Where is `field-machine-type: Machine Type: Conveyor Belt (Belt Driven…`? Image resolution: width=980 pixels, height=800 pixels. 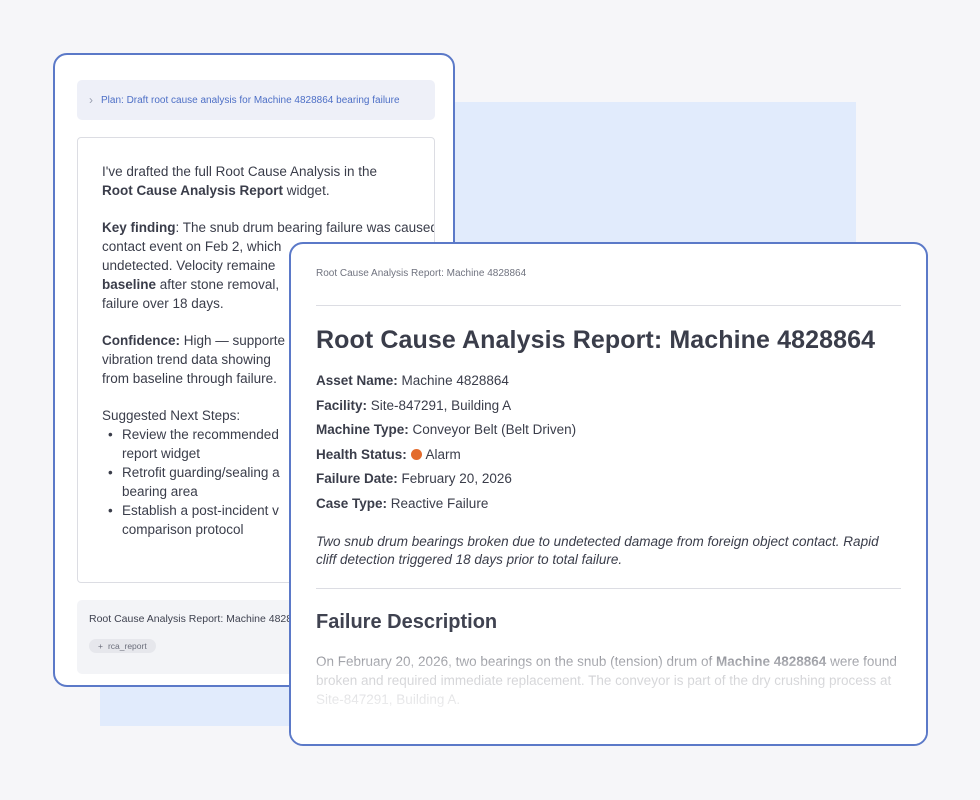
field-machine-type: Machine Type: Conveyor Belt (Belt Driven… is located at coordinates (446, 430).